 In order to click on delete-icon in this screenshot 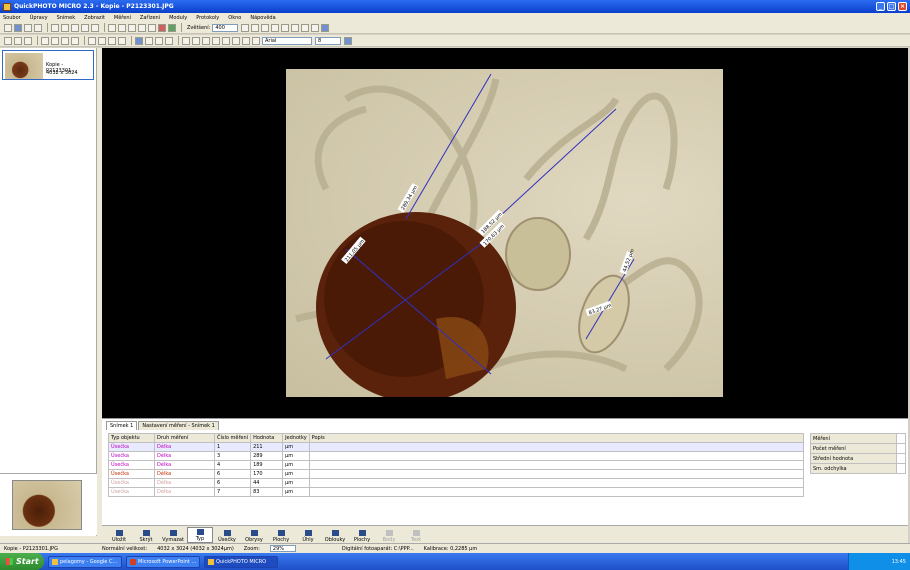, I will do `click(159, 40)`.